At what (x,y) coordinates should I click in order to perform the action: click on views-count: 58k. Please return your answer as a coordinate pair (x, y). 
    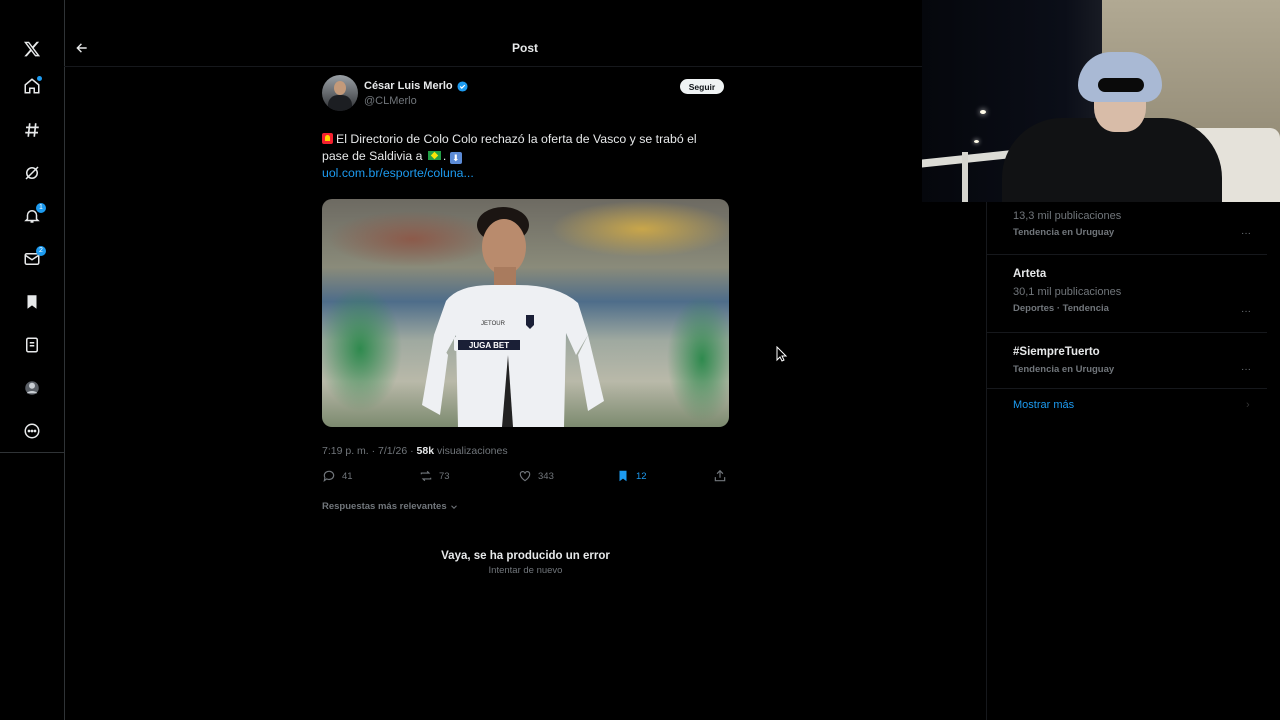
    Looking at the image, I should click on (425, 451).